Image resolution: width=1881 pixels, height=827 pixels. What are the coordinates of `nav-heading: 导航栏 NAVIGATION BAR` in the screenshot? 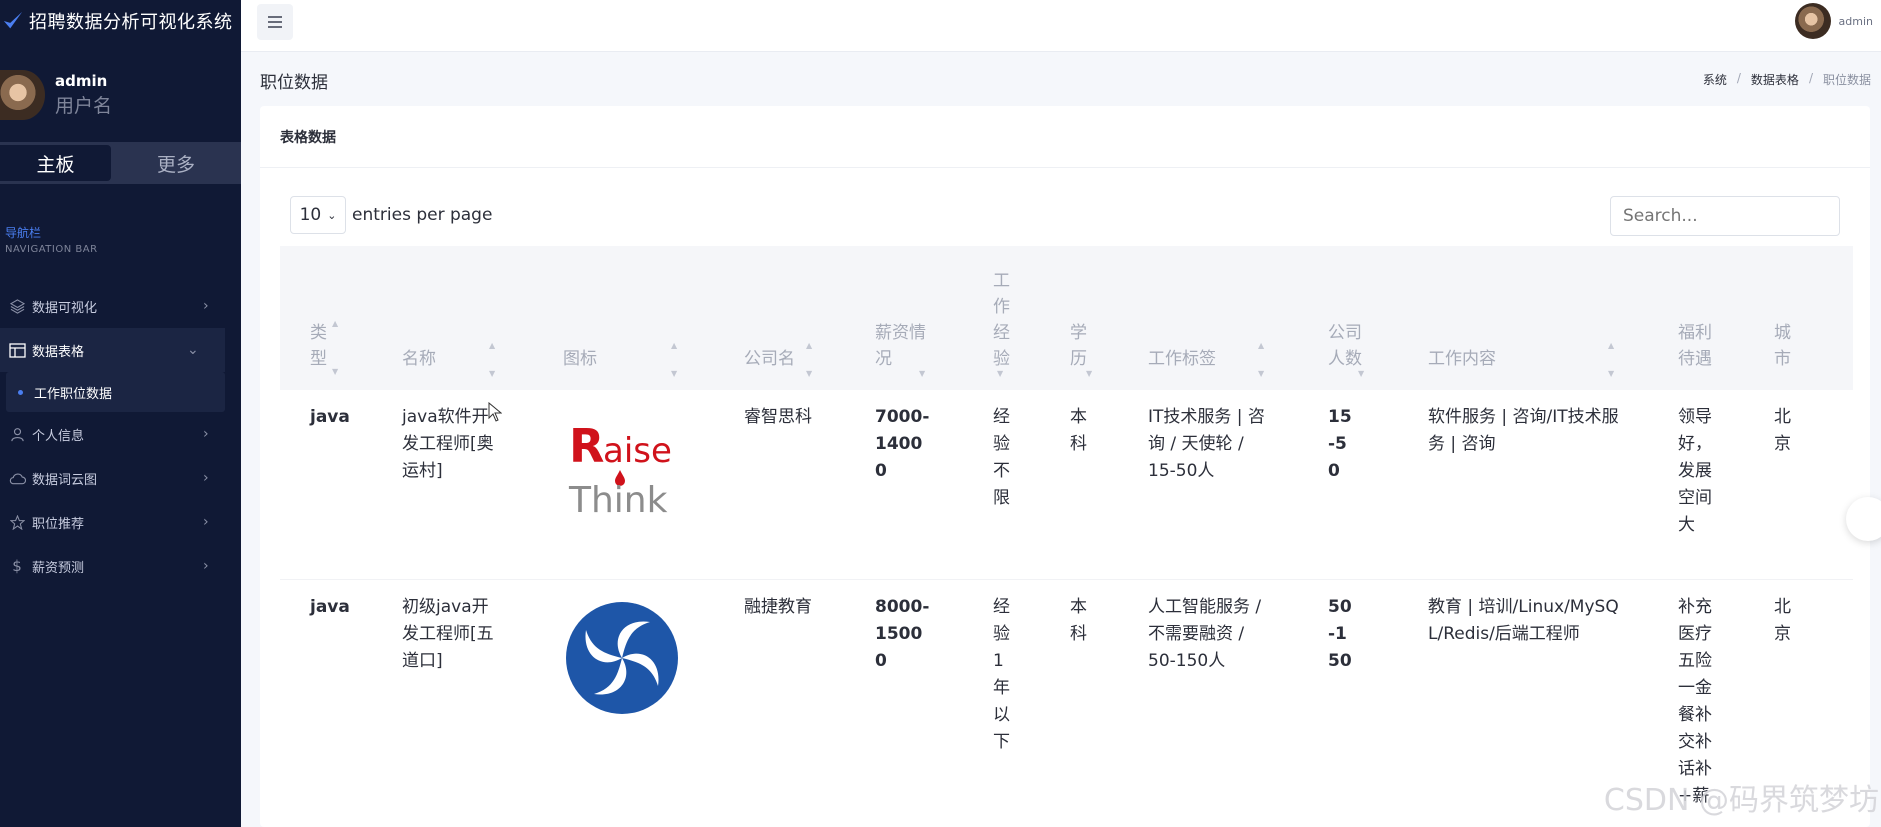 It's located at (51, 239).